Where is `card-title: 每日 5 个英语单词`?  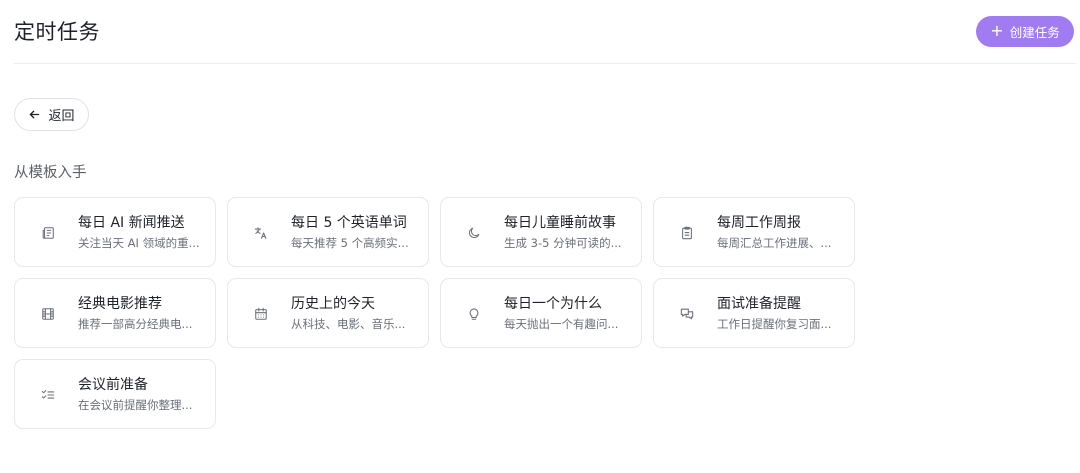 card-title: 每日 5 个英语单词 is located at coordinates (349, 223).